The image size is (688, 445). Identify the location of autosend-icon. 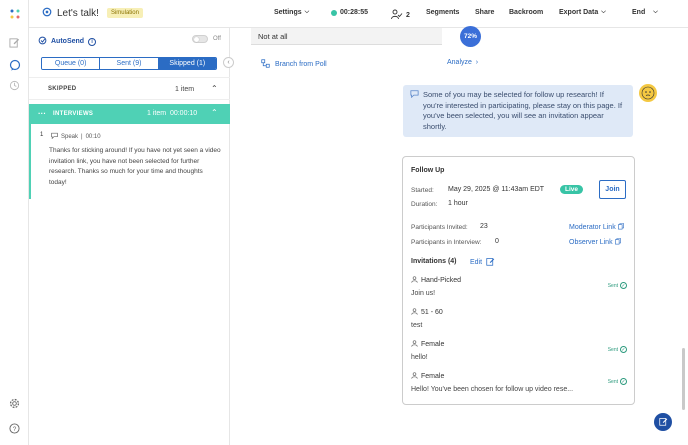
(42, 41).